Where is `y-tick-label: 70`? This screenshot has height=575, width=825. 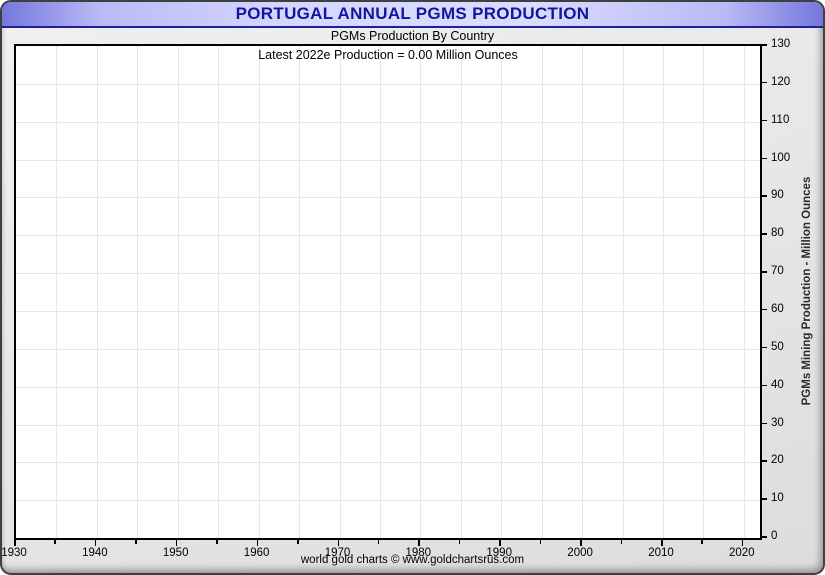 y-tick-label: 70 is located at coordinates (777, 271).